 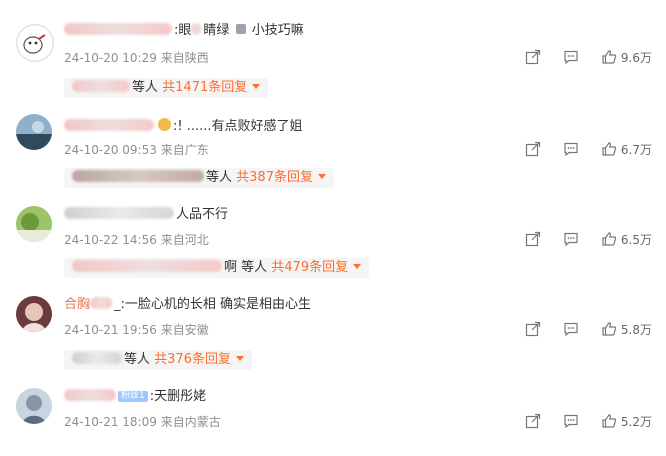 I want to click on comment-meta: 24-10-22 14:56 来自河北, so click(x=136, y=240).